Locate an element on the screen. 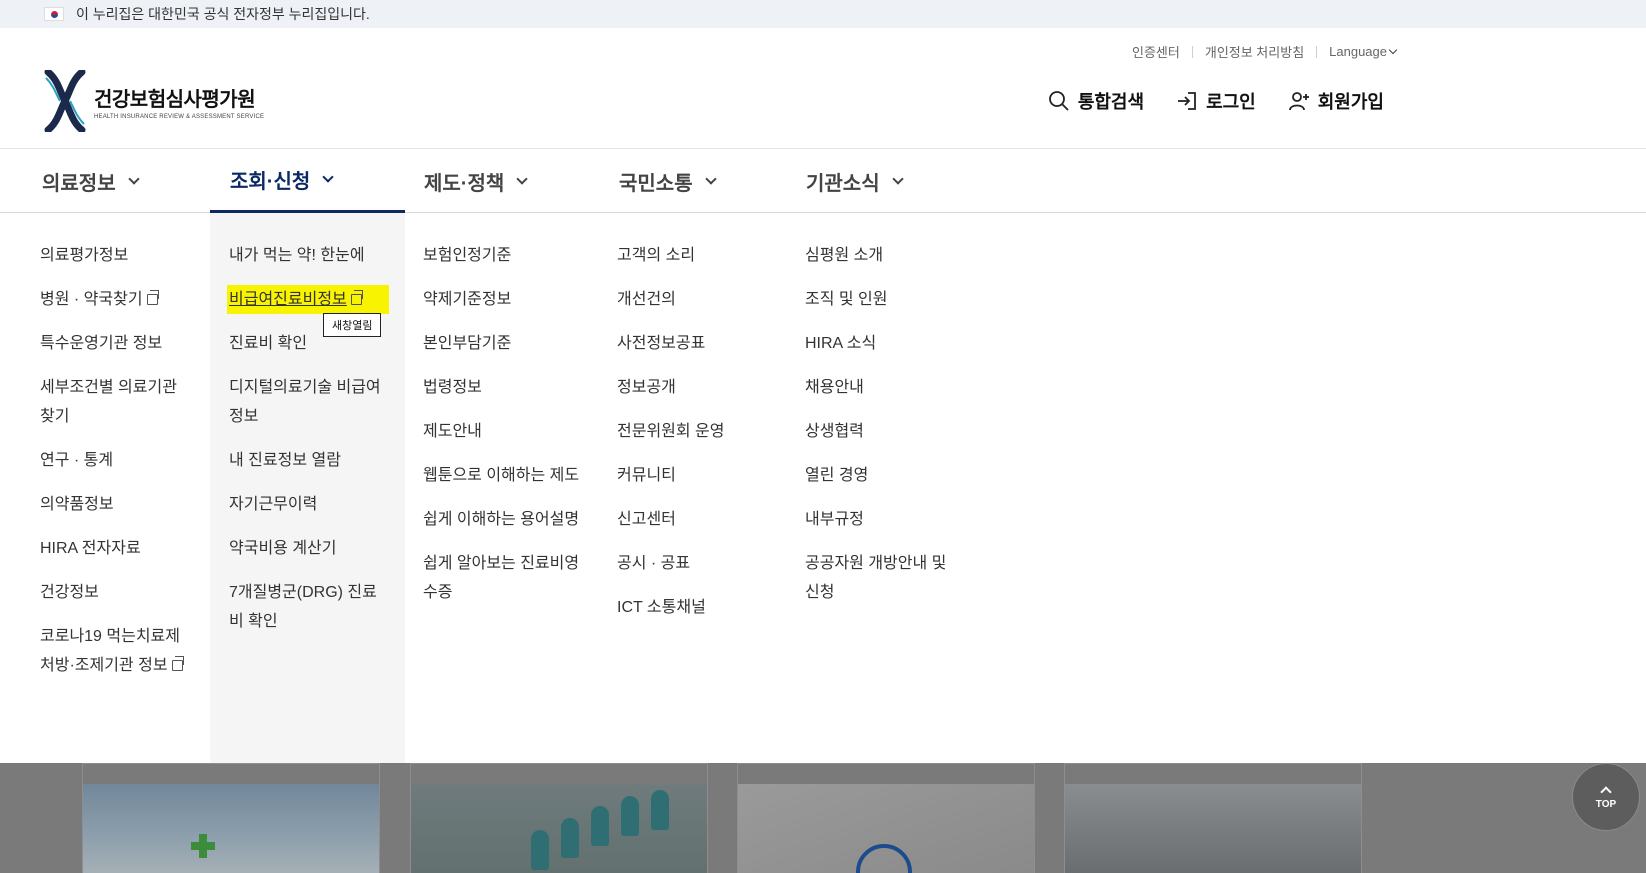  menu-item: 디지털의료기술 비급여정보 is located at coordinates (309, 402).